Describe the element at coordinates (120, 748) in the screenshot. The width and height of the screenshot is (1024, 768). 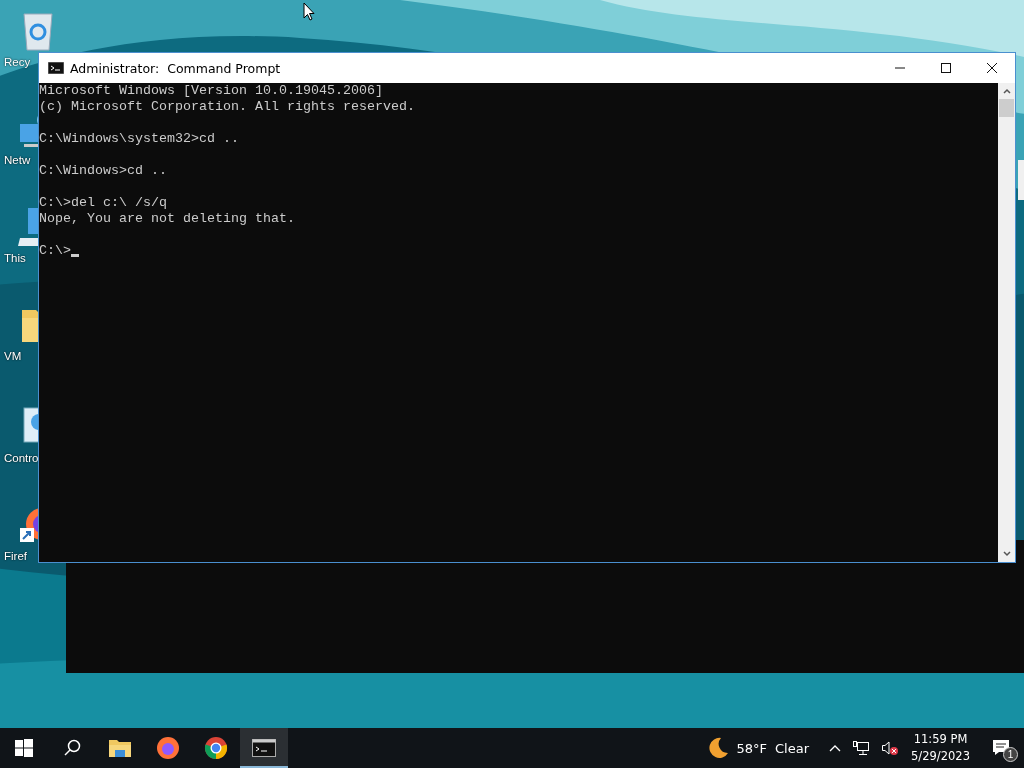
I see `folder-icon` at that location.